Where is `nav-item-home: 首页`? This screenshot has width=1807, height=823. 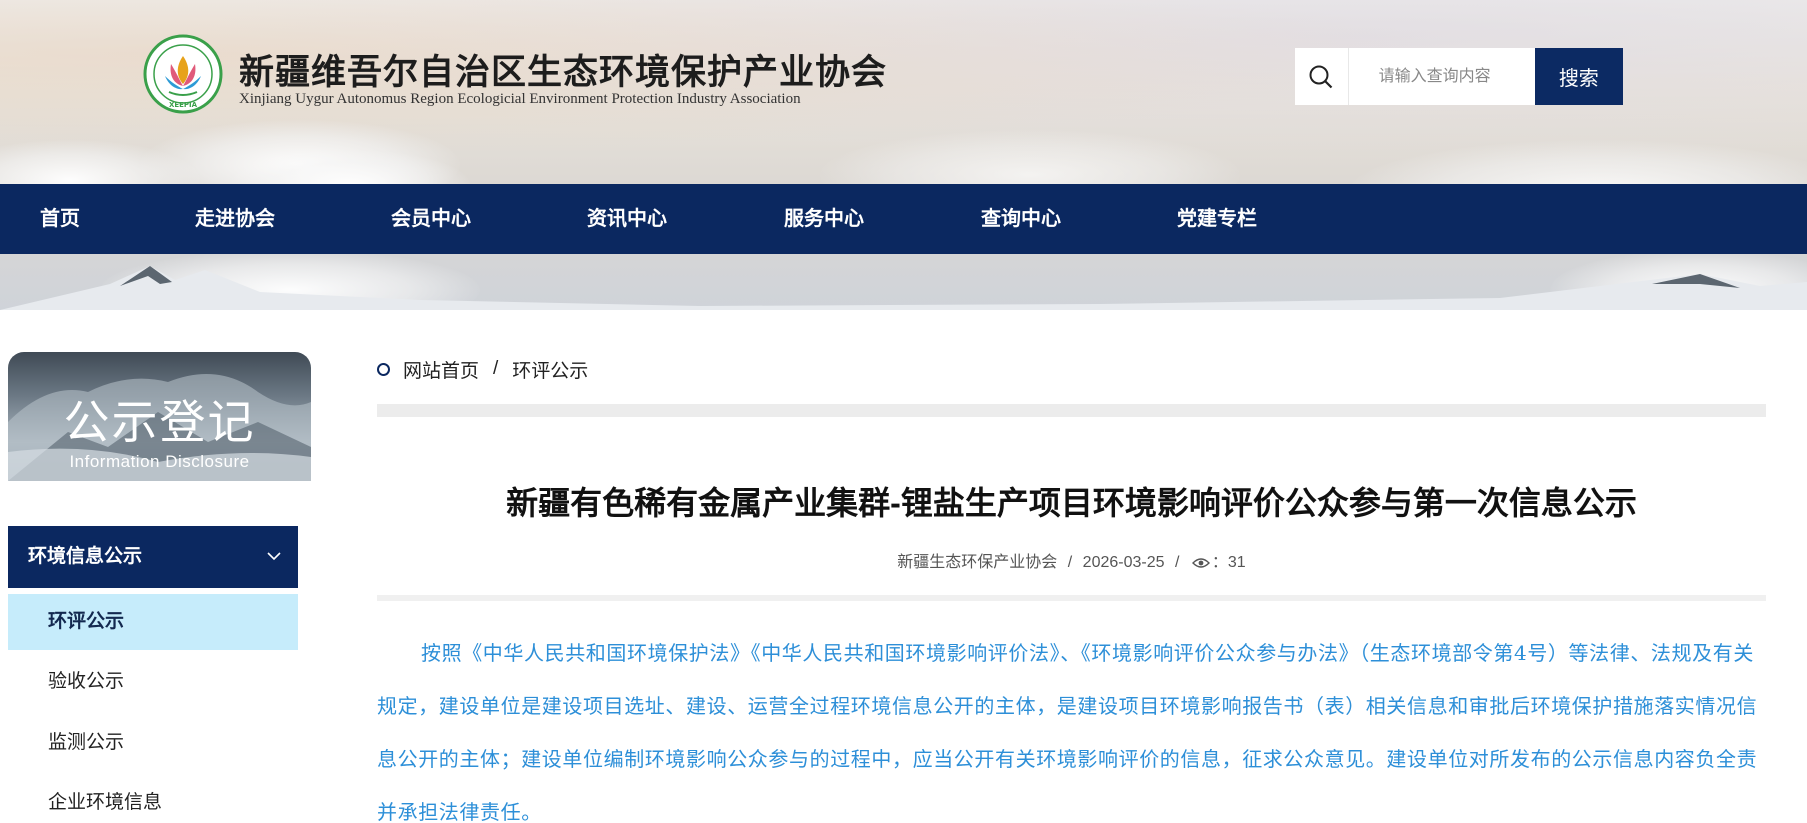 nav-item-home: 首页 is located at coordinates (60, 219).